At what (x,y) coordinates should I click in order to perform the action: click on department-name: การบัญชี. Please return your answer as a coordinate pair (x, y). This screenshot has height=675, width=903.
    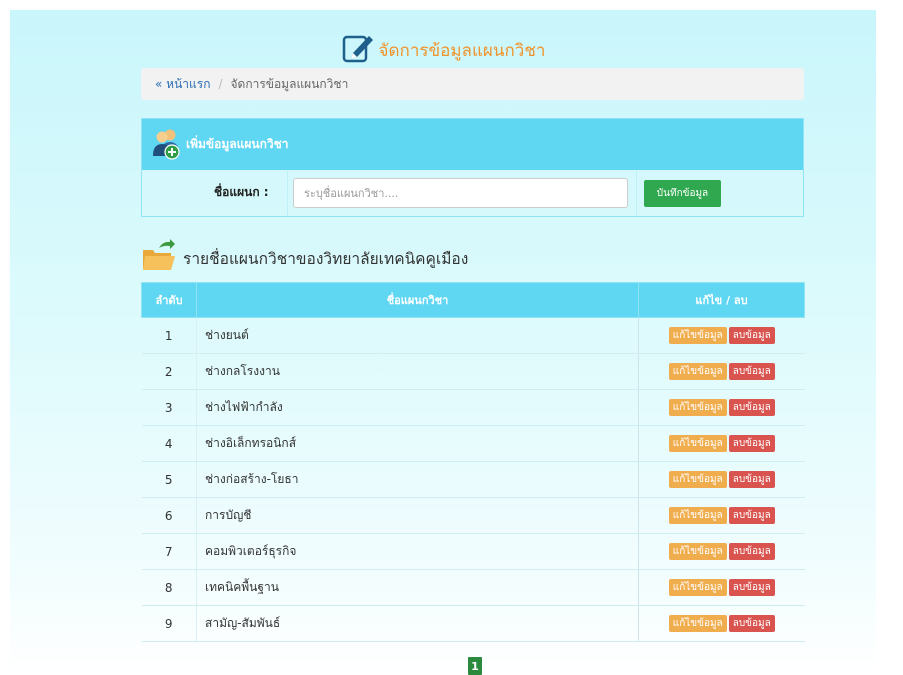
    Looking at the image, I should click on (417, 515).